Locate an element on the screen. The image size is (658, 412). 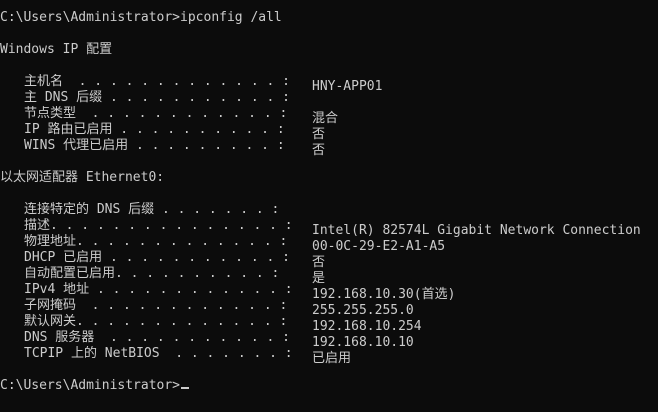
text-cursor is located at coordinates (185, 388).